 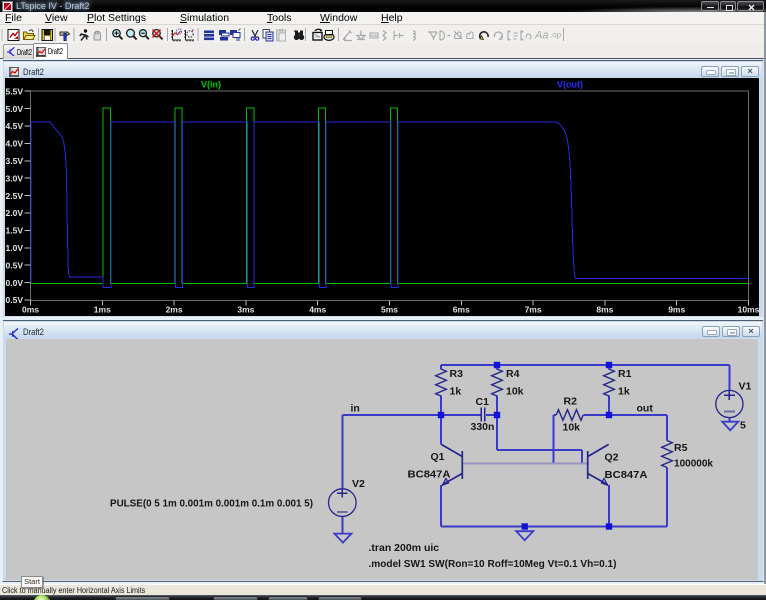 What do you see at coordinates (457, 374) in the screenshot?
I see `svg-text: R3` at bounding box center [457, 374].